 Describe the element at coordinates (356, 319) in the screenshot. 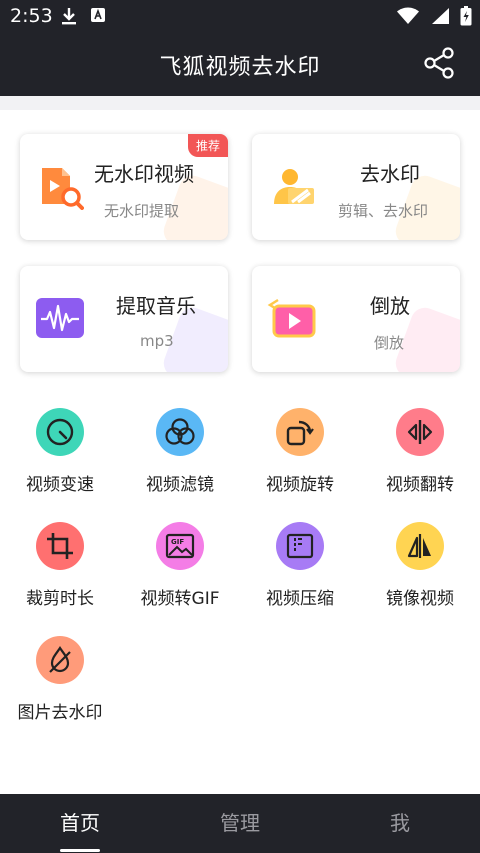

I see `card-reverse: 倒放 倒放` at that location.